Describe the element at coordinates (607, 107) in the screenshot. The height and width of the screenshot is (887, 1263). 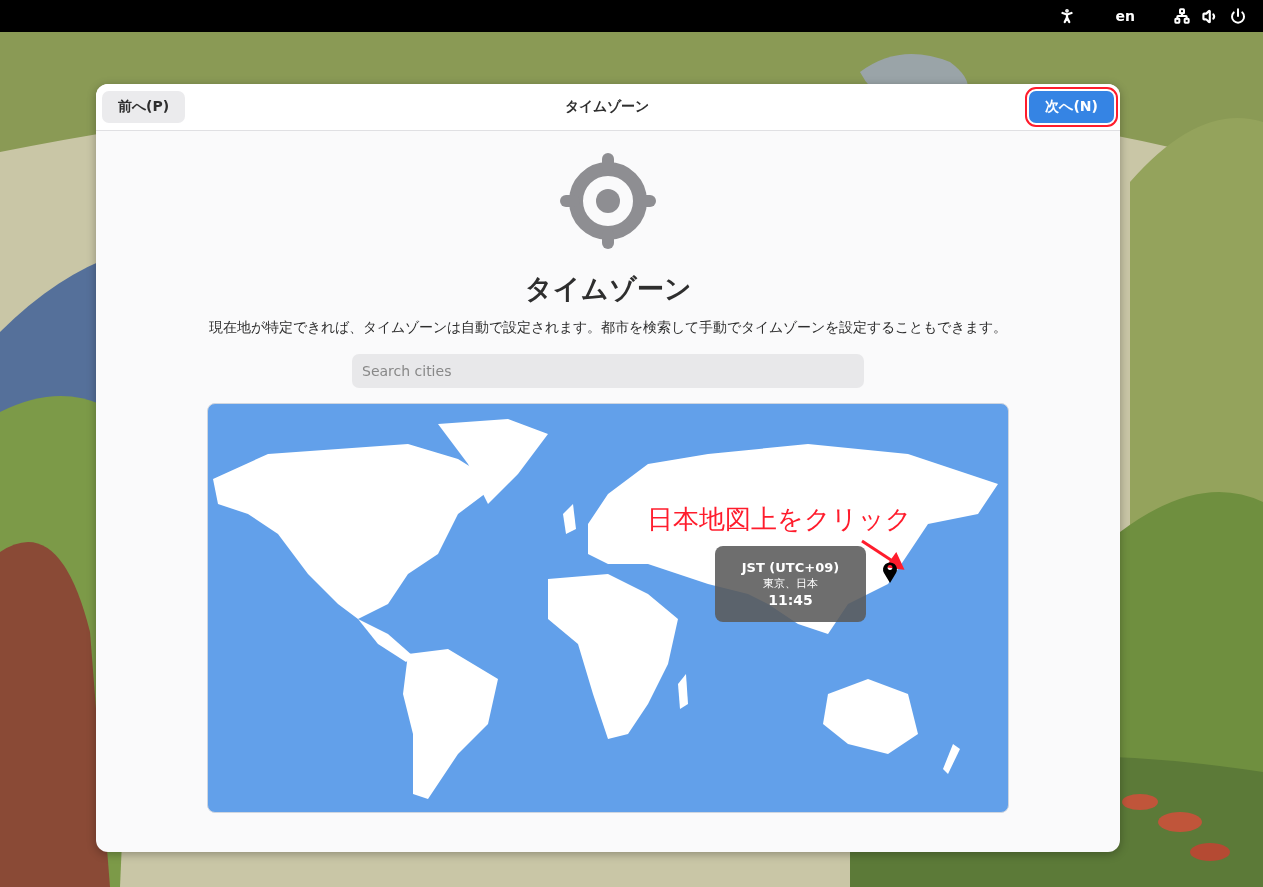
I see `dialog-title: タイムゾーン` at that location.